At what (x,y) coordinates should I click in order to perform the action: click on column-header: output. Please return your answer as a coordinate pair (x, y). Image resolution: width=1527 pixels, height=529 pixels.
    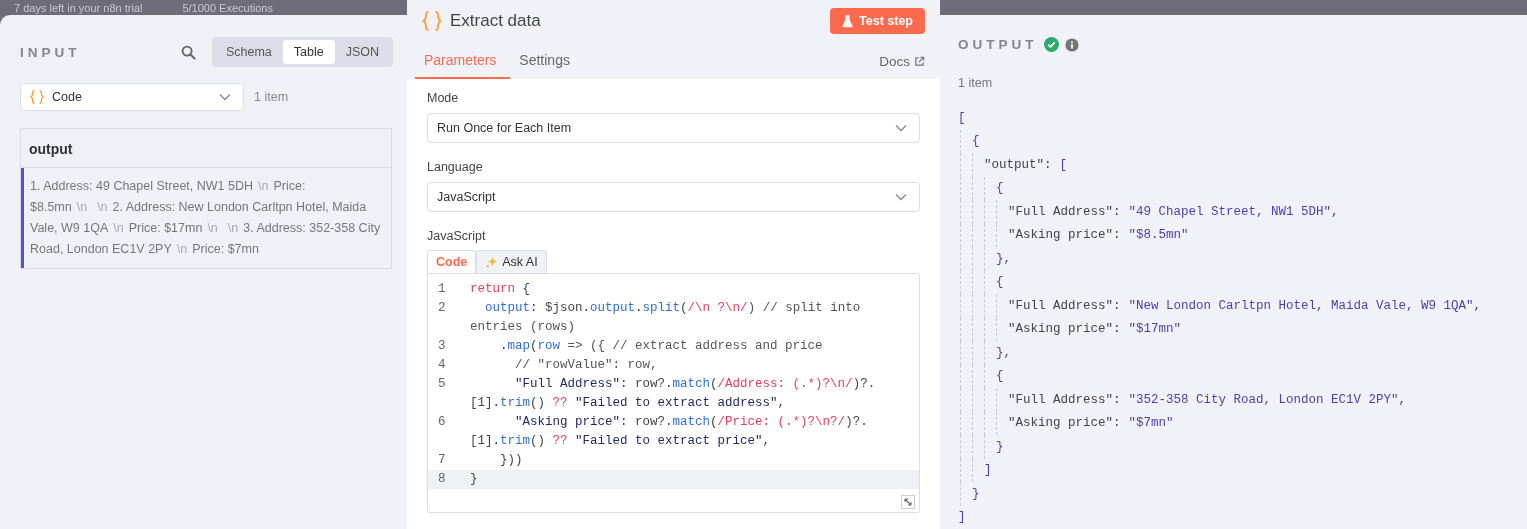
    Looking at the image, I should click on (206, 148).